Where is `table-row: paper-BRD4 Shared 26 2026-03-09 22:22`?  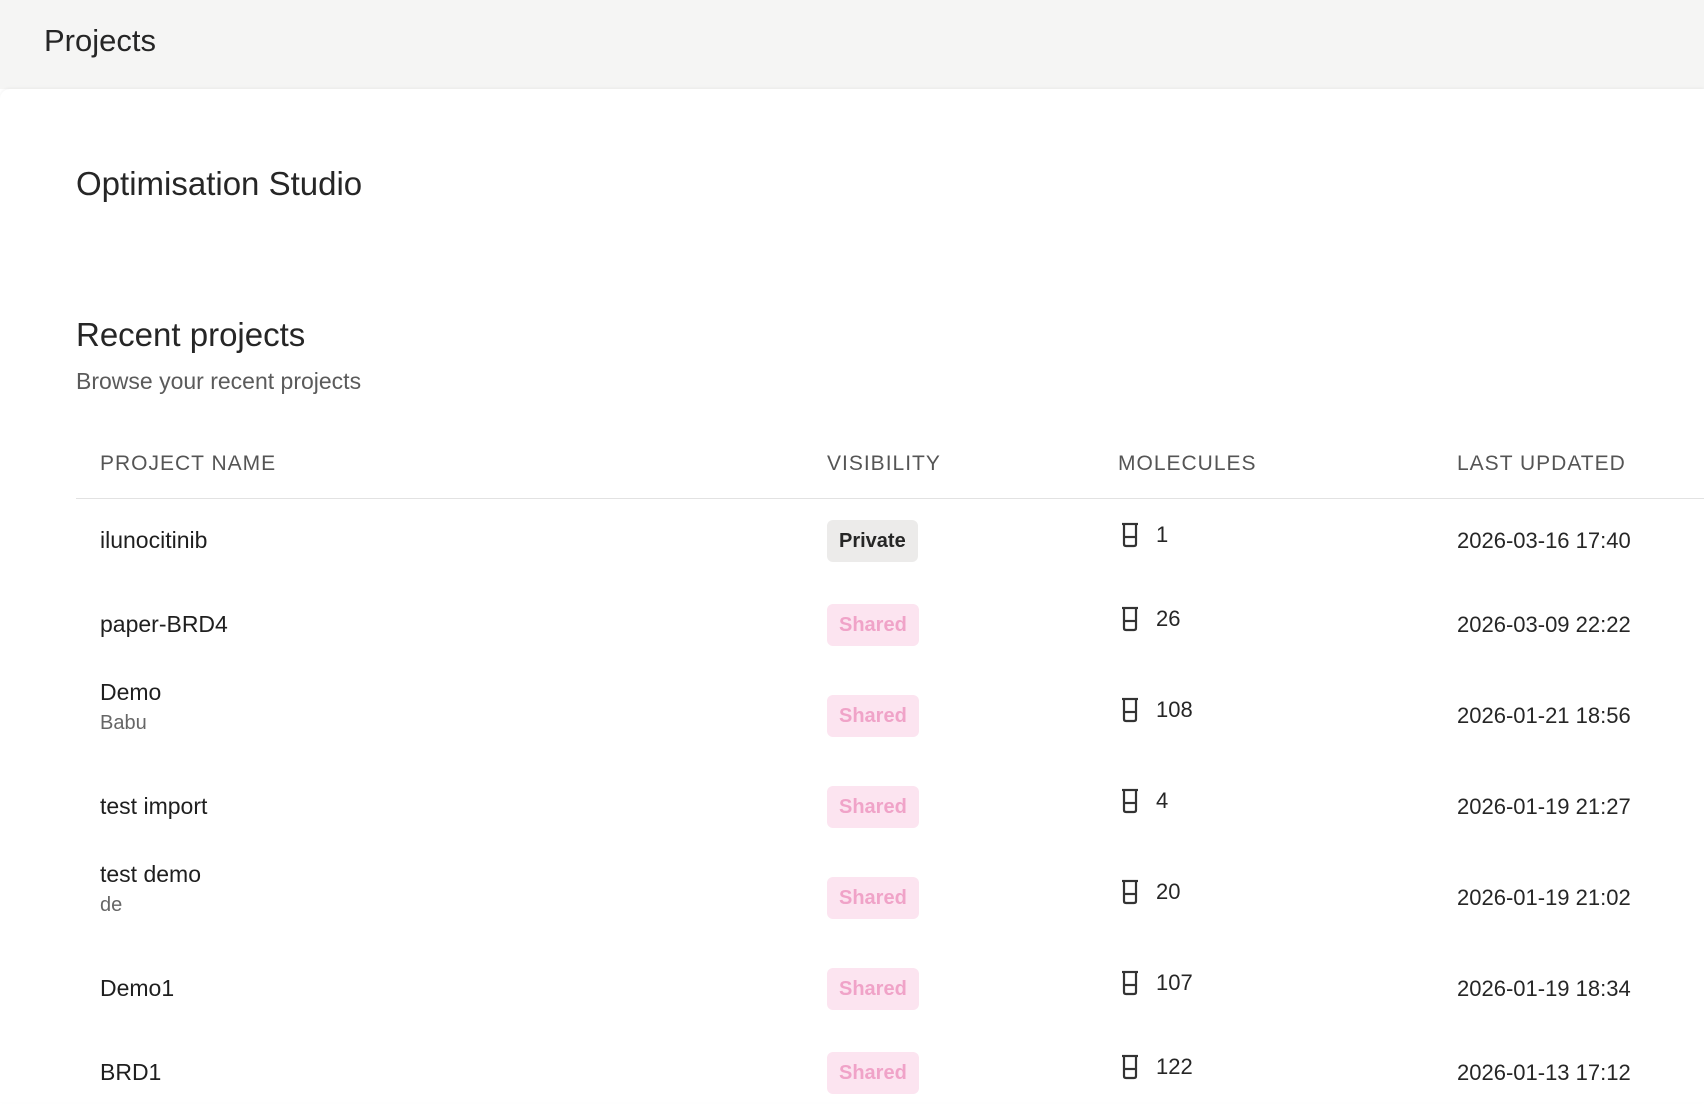 table-row: paper-BRD4 Shared 26 2026-03-09 22:22 is located at coordinates (890, 625).